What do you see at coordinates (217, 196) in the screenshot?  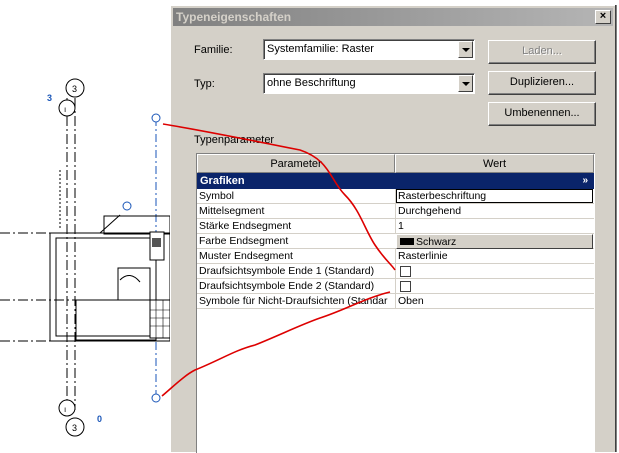 I see `param-name: Symbol` at bounding box center [217, 196].